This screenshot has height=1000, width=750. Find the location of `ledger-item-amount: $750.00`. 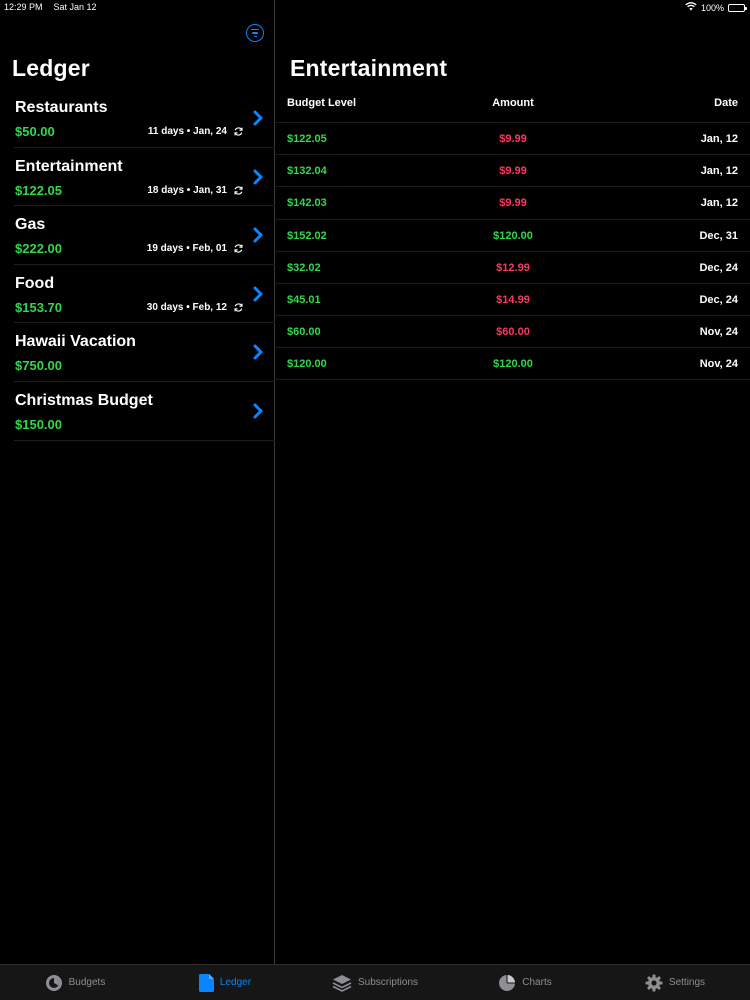

ledger-item-amount: $750.00 is located at coordinates (38, 366).